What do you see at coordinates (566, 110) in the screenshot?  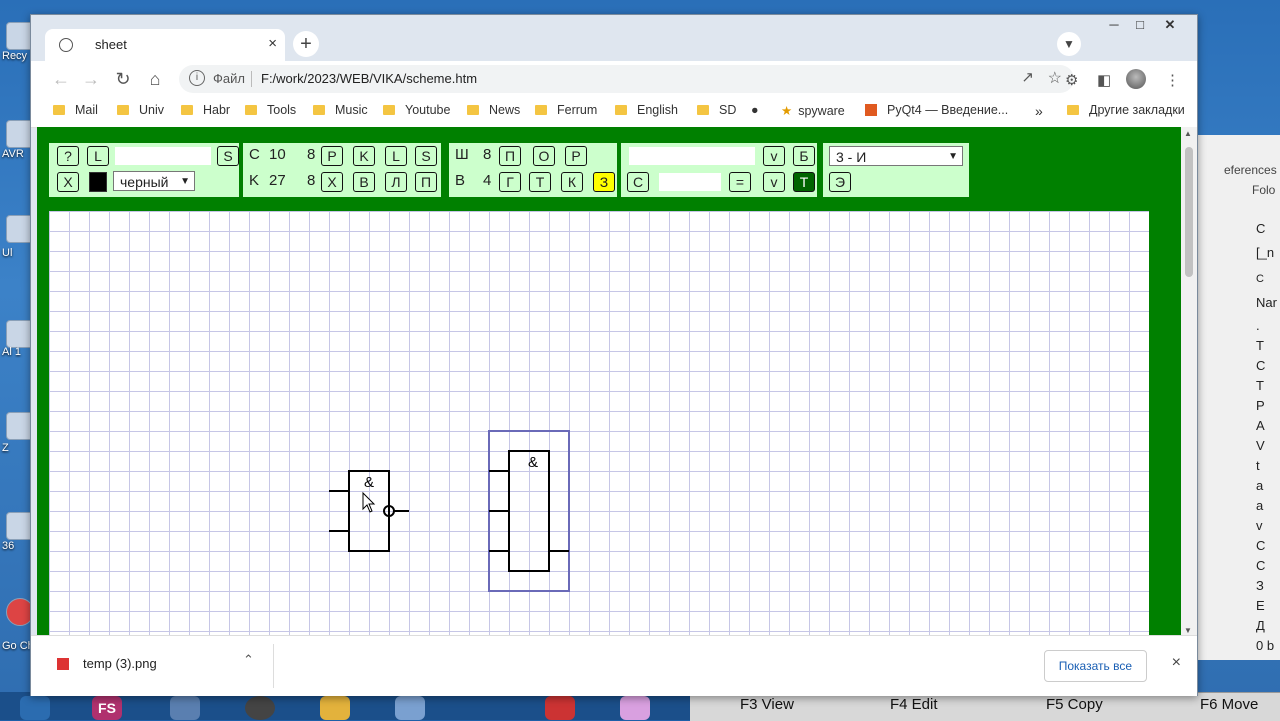 I see `bookmark-ferrum: Ferrum` at bounding box center [566, 110].